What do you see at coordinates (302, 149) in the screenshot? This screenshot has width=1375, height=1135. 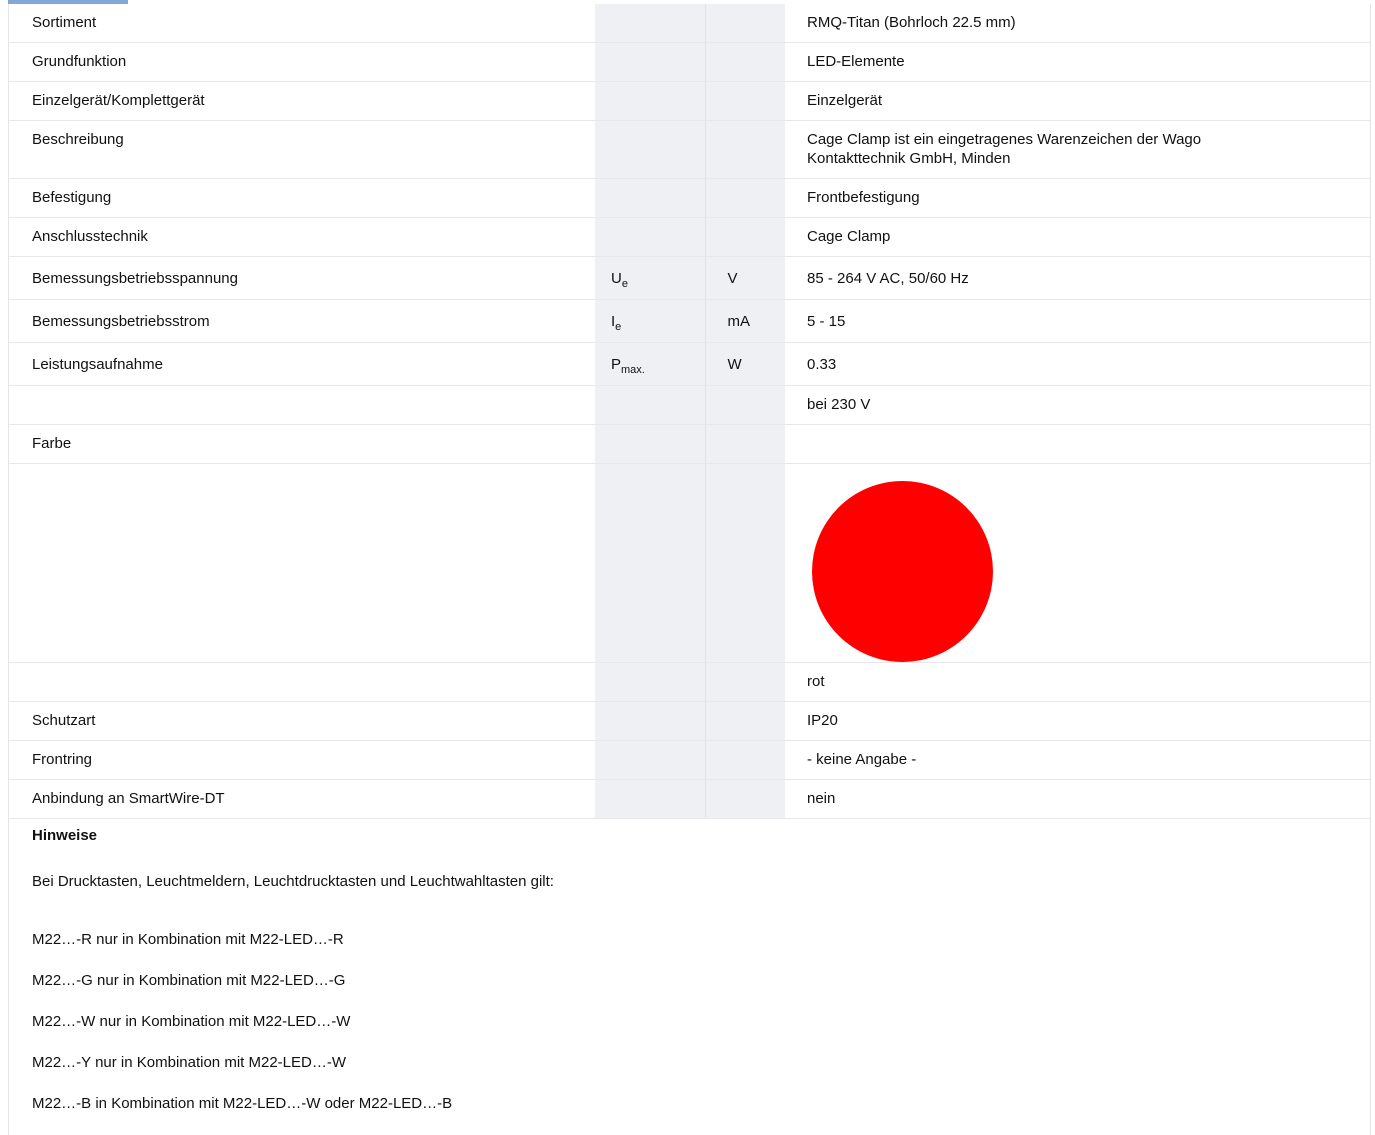 I see `row-label: Beschreibung` at bounding box center [302, 149].